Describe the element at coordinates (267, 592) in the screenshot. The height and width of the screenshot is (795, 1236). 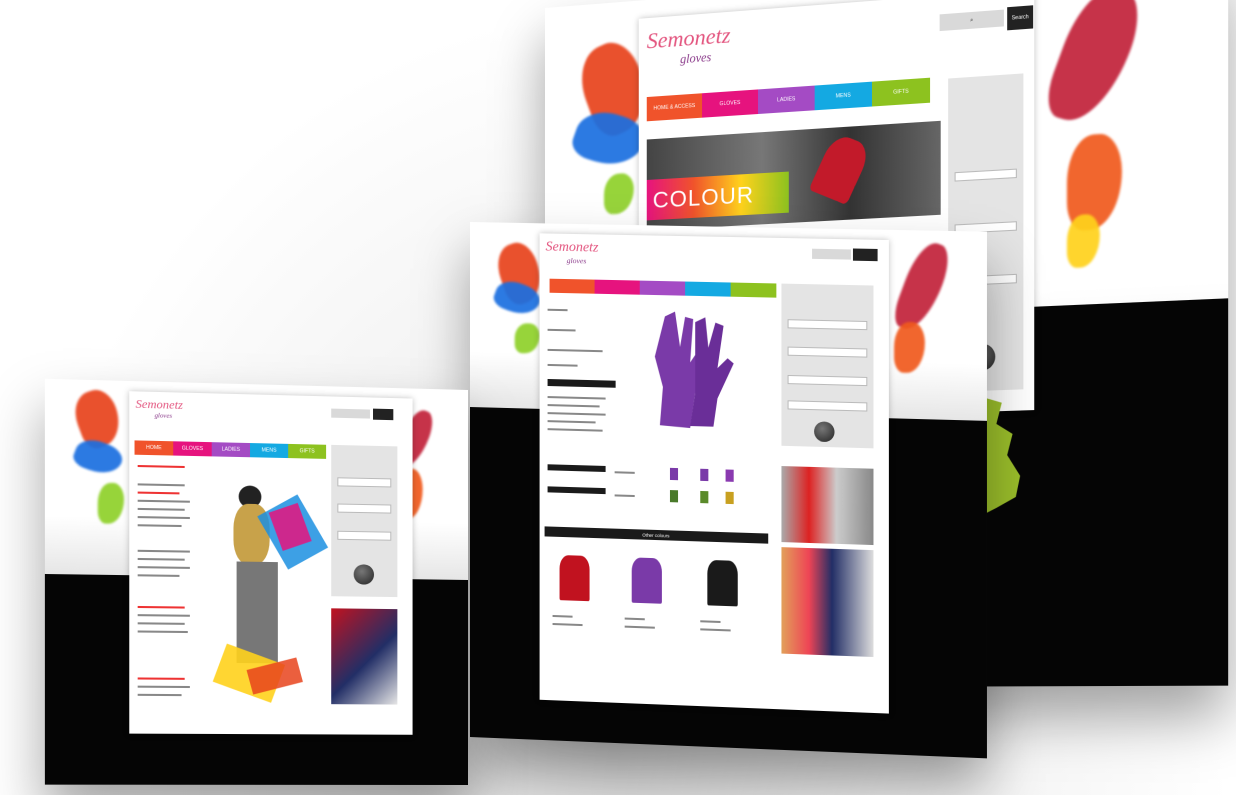
I see `feature-image` at that location.